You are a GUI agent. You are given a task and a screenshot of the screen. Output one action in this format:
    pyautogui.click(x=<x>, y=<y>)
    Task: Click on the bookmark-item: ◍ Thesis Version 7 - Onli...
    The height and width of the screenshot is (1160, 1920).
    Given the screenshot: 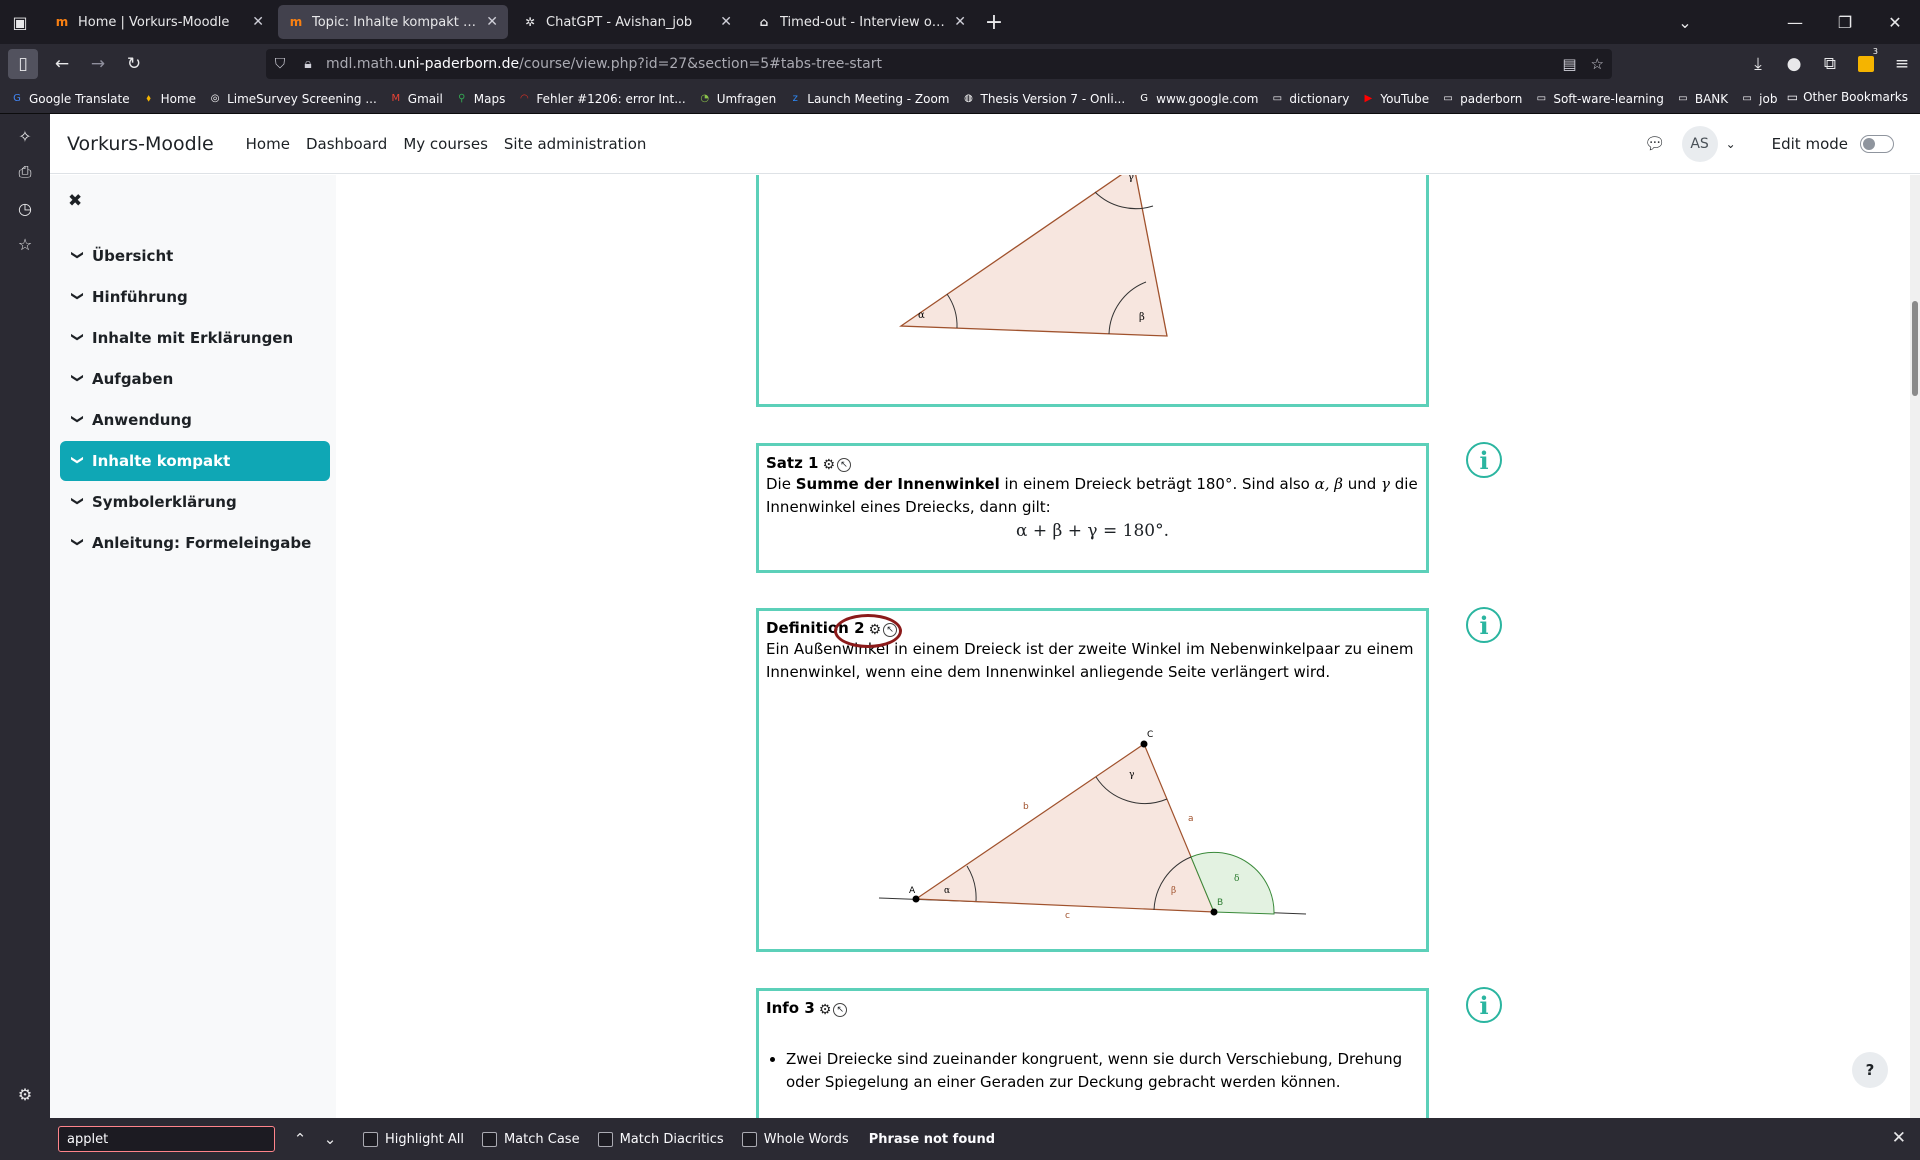 What is the action you would take?
    pyautogui.click(x=1043, y=99)
    